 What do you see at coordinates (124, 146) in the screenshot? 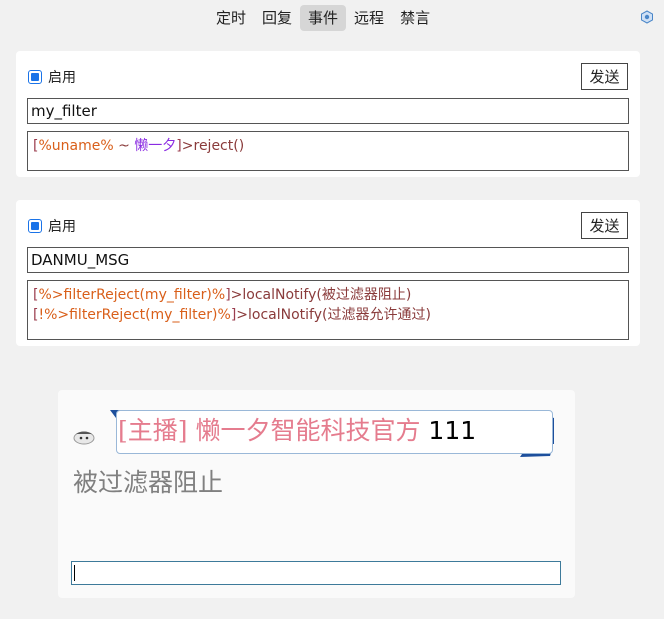
I see `code-token: ~` at bounding box center [124, 146].